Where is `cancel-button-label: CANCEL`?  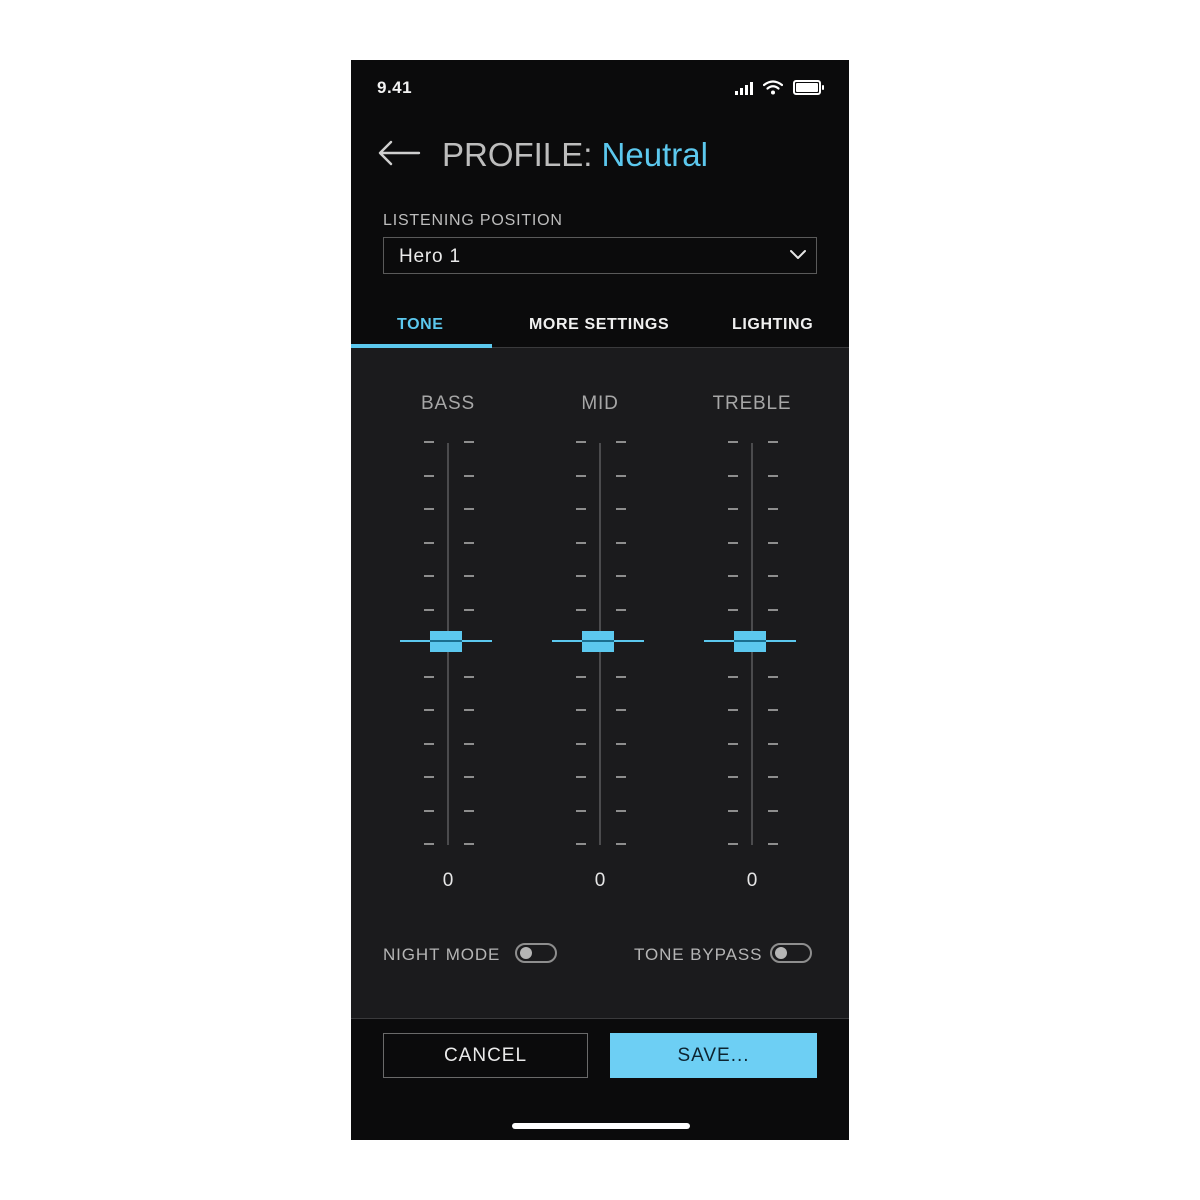
cancel-button-label: CANCEL is located at coordinates (485, 1055).